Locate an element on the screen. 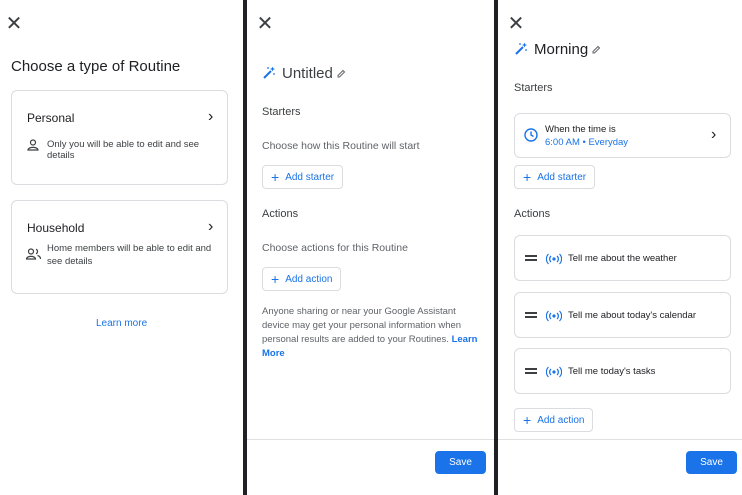 Image resolution: width=742 pixels, height=495 pixels. learn-more-link: Learn more is located at coordinates (121, 323).